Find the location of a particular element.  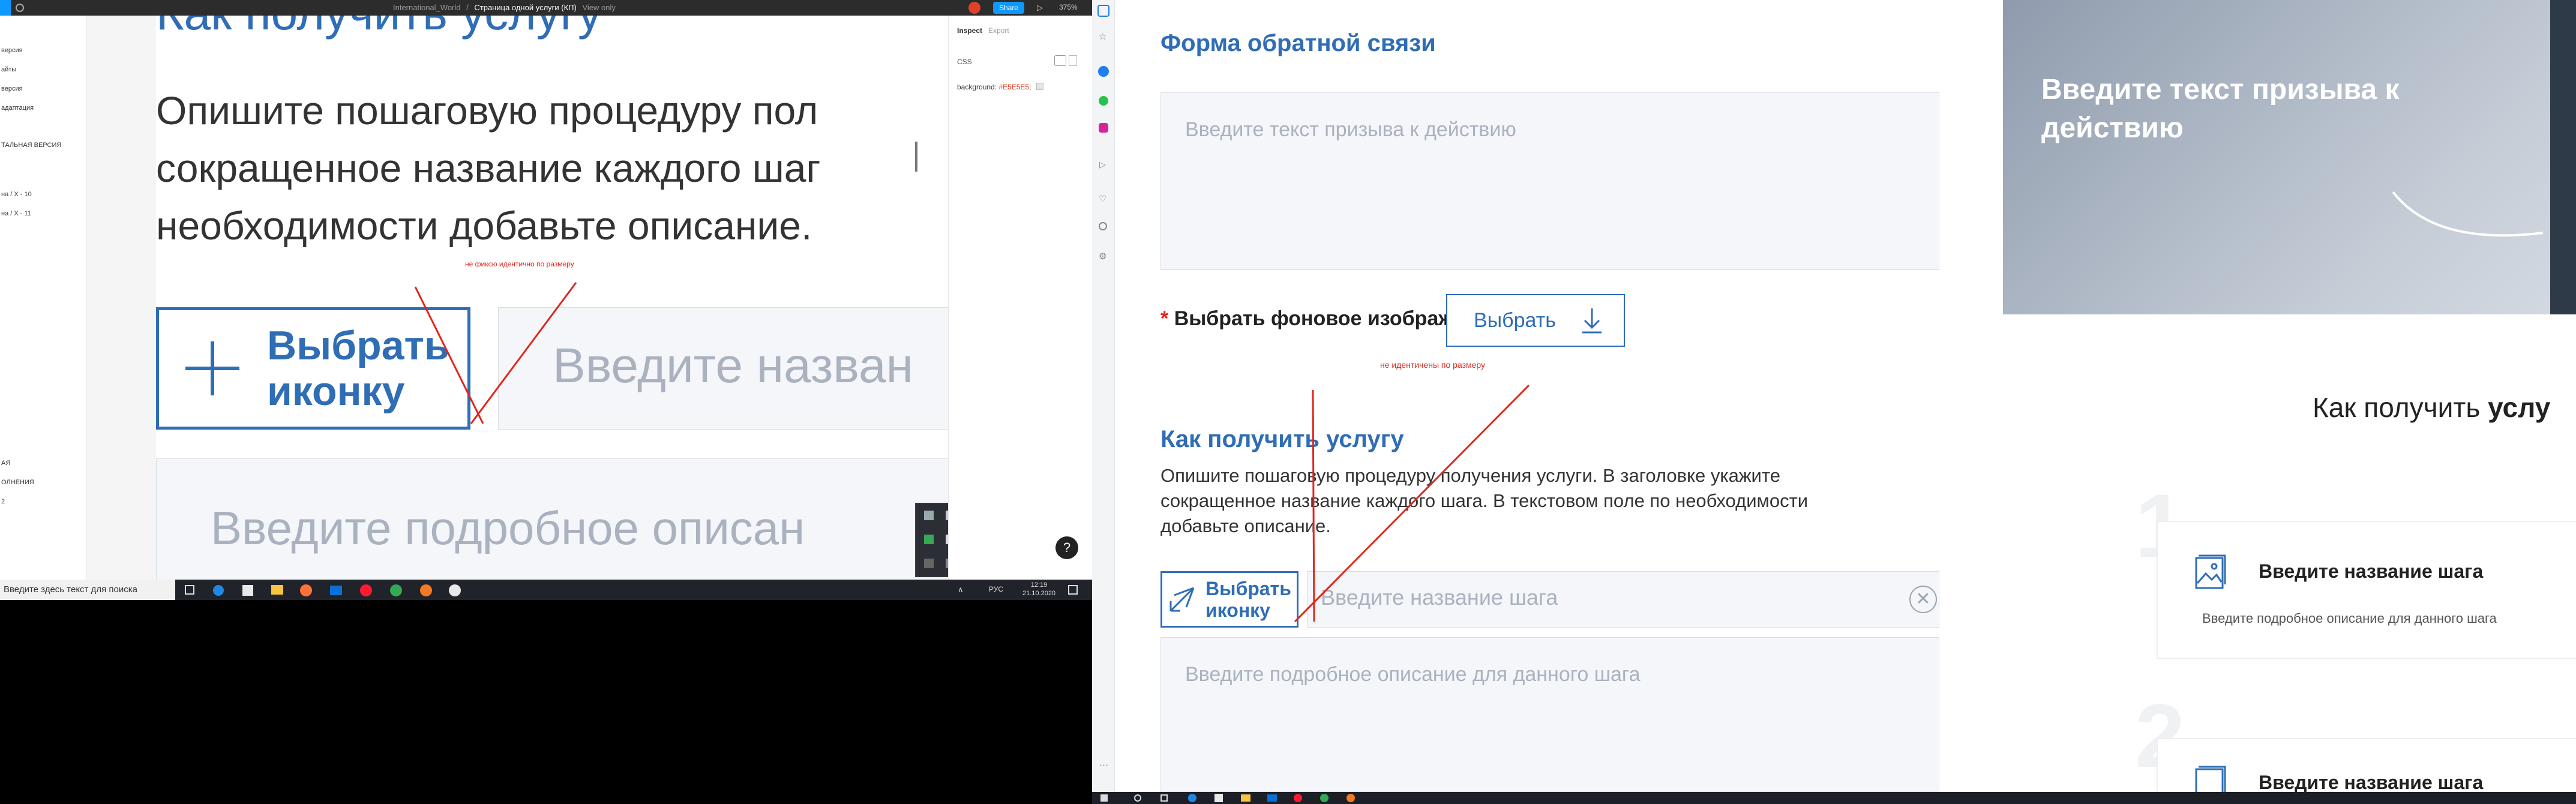

annotation-note: не фиксю идентично по размеру is located at coordinates (519, 264).